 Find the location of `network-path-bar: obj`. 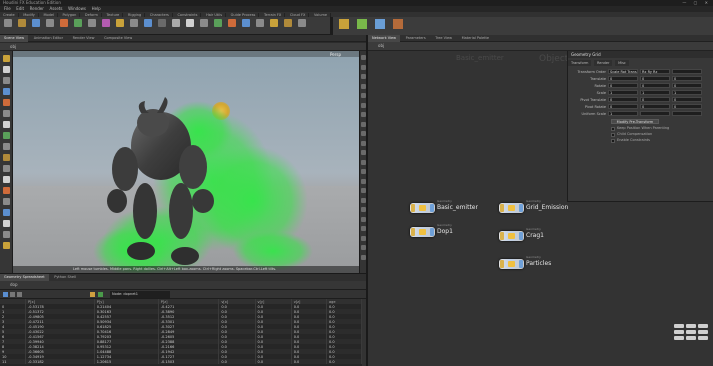

network-path-bar: obj is located at coordinates (540, 46).